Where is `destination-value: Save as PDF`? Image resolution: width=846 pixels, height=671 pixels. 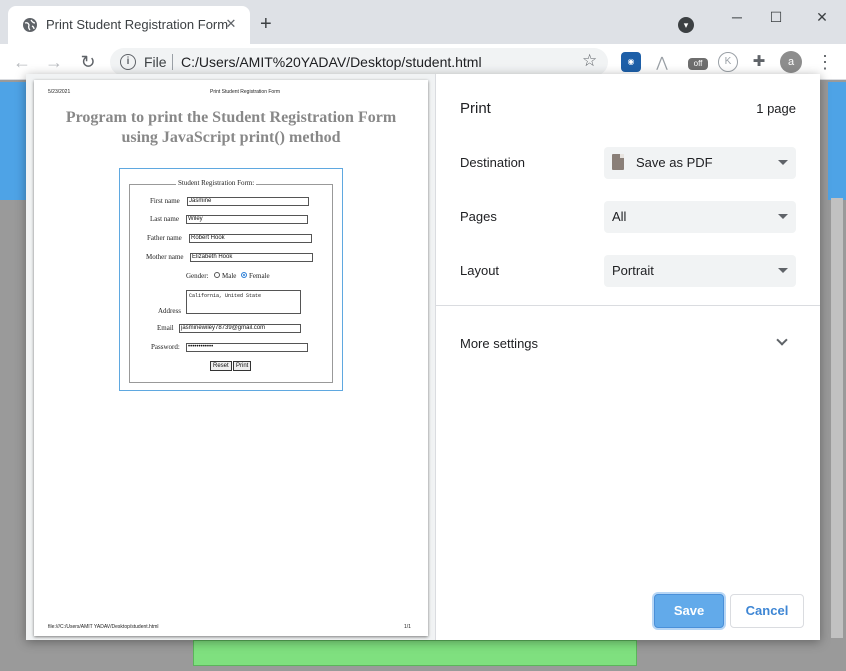 destination-value: Save as PDF is located at coordinates (674, 162).